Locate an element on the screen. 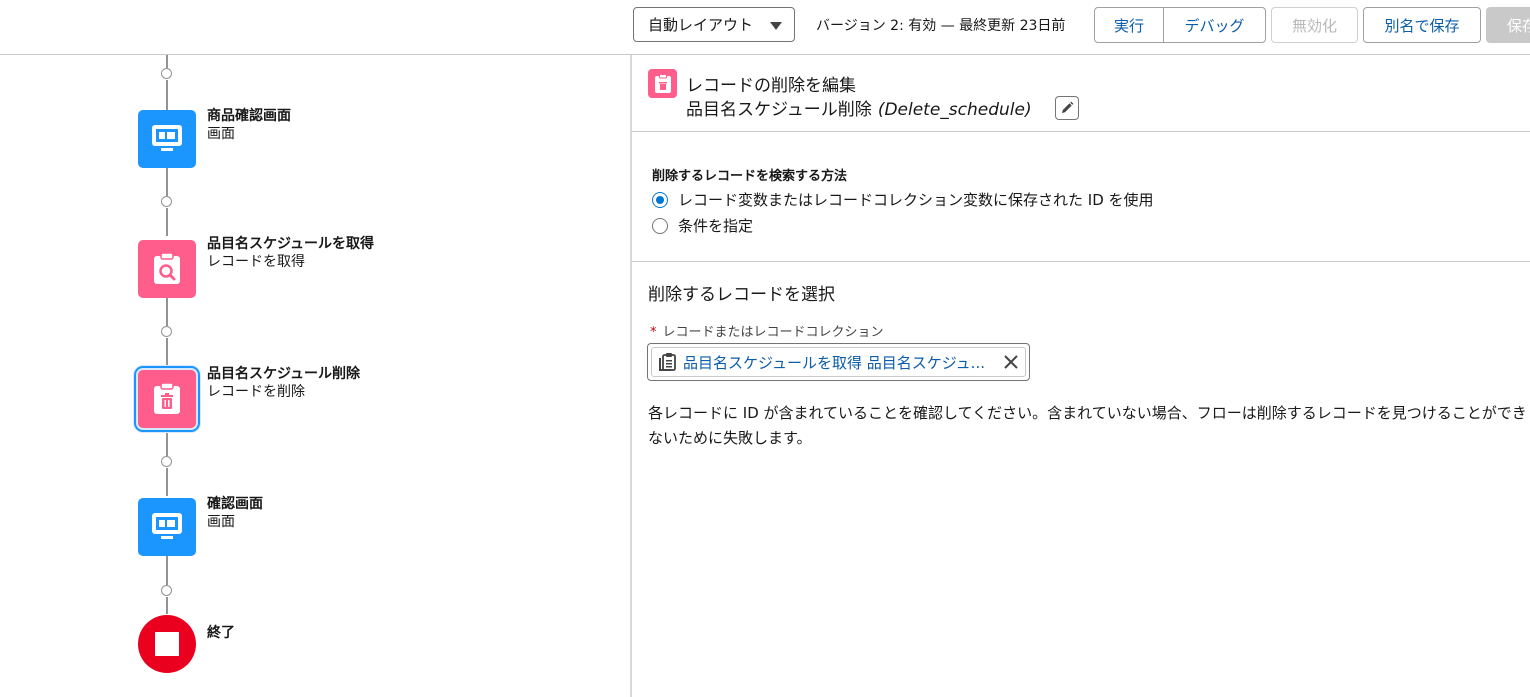 This screenshot has height=697, width=1530. record-collection-icon is located at coordinates (667, 362).